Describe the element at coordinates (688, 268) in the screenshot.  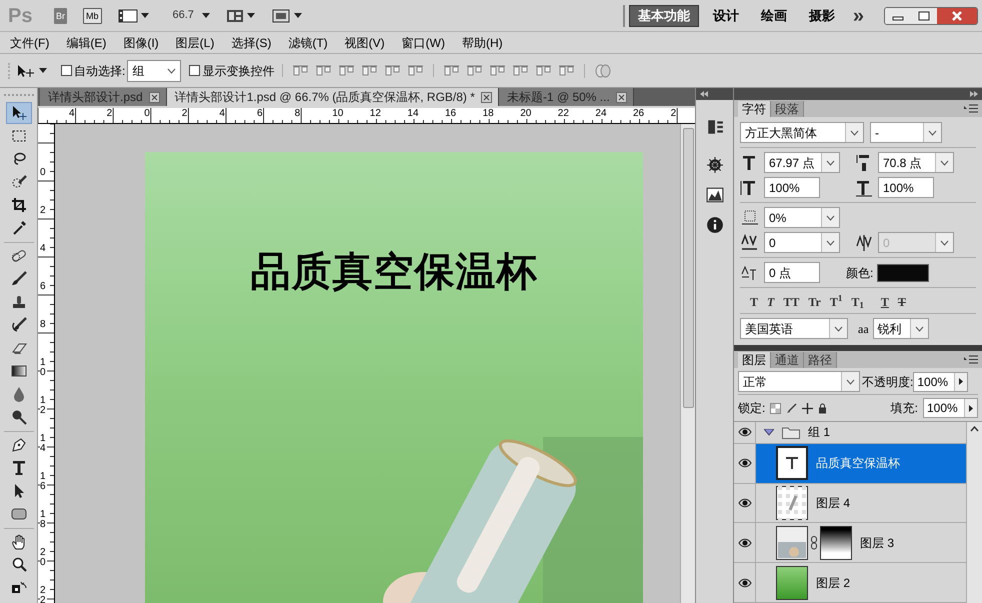
I see `scroll-thumb` at that location.